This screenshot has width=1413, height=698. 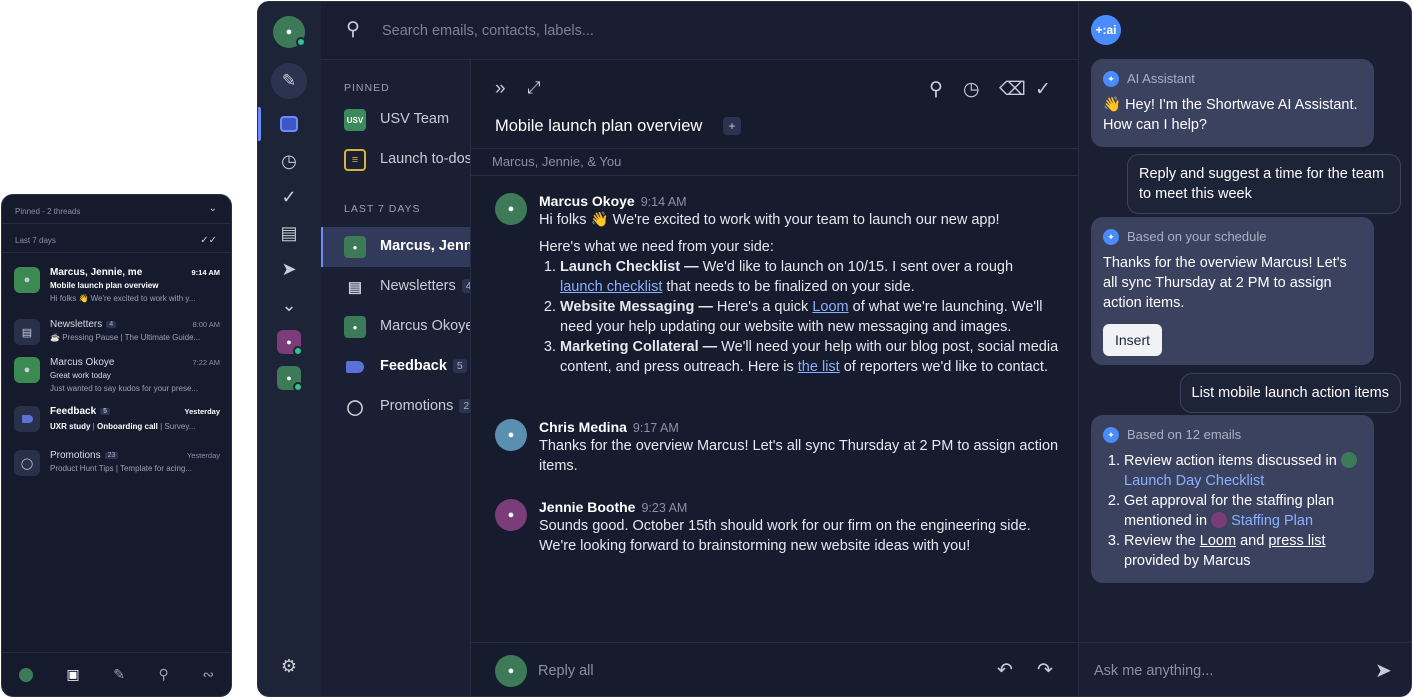 What do you see at coordinates (164, 674) in the screenshot?
I see `search-icon: ⚲` at bounding box center [164, 674].